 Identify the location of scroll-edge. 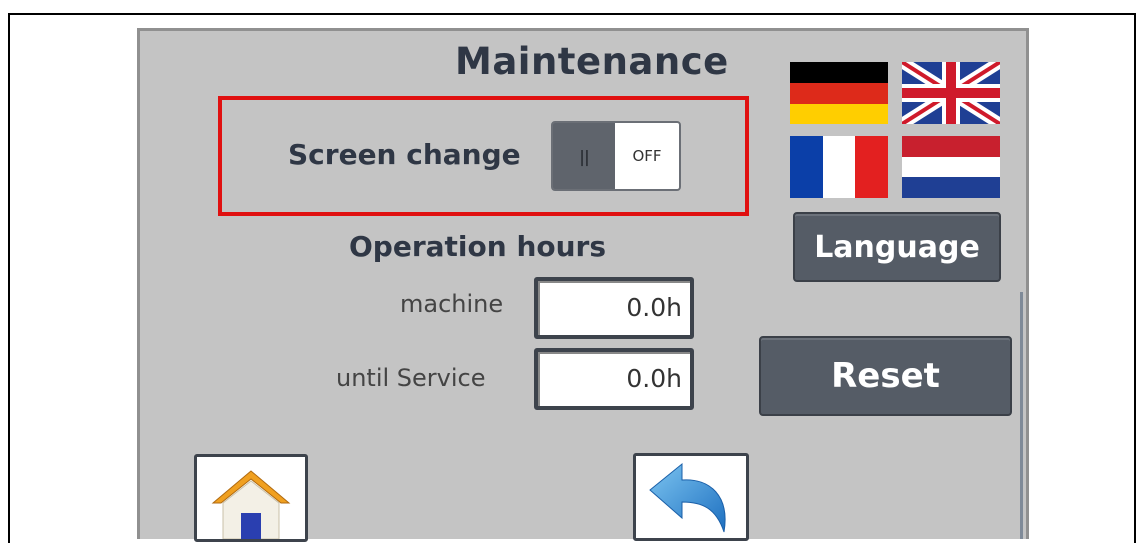
(1021, 415).